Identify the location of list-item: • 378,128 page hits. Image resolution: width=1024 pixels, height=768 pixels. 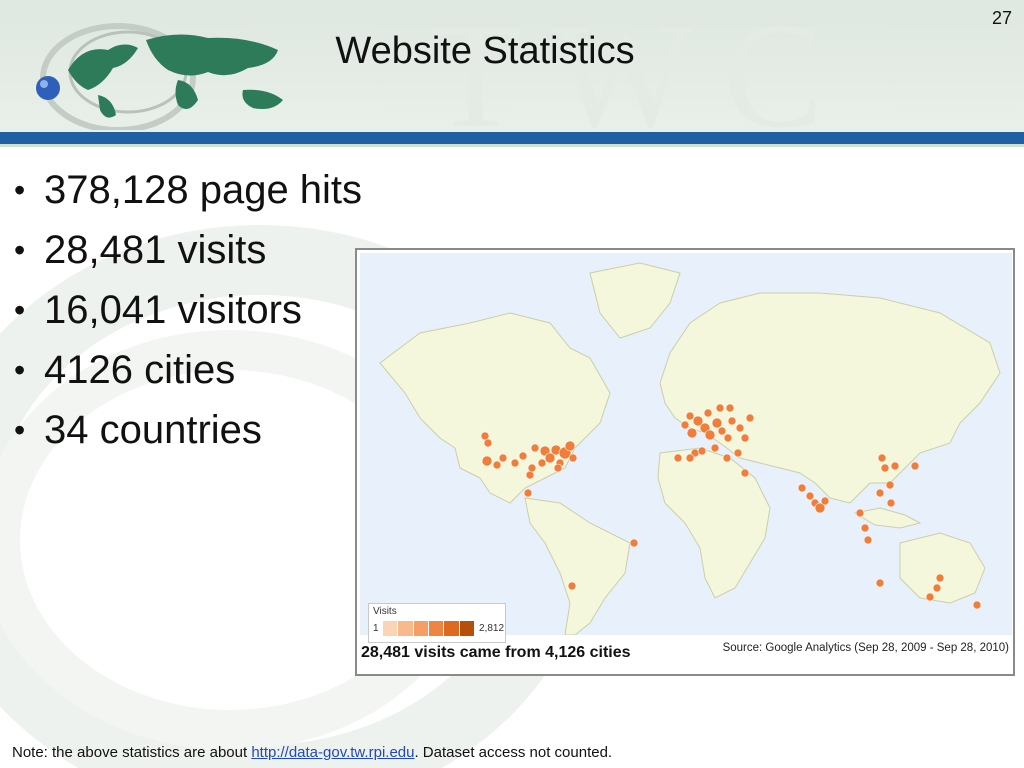
(188, 190).